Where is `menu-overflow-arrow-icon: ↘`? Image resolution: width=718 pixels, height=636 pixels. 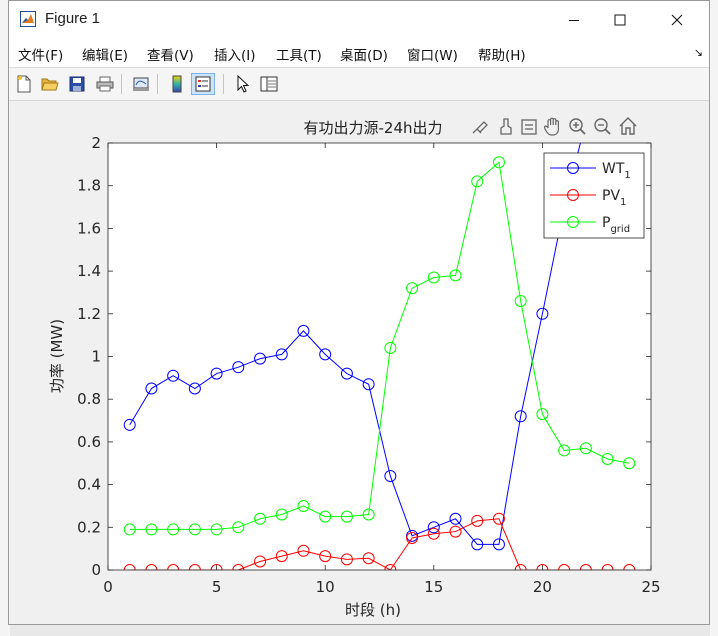 menu-overflow-arrow-icon: ↘ is located at coordinates (698, 52).